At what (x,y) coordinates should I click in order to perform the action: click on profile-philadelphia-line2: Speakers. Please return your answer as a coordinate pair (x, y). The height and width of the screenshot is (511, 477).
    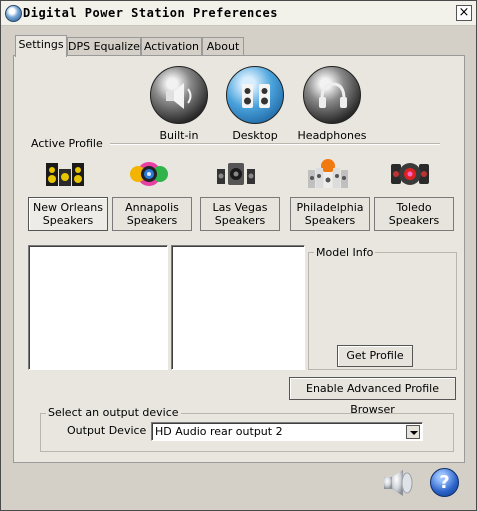
    Looking at the image, I should click on (330, 220).